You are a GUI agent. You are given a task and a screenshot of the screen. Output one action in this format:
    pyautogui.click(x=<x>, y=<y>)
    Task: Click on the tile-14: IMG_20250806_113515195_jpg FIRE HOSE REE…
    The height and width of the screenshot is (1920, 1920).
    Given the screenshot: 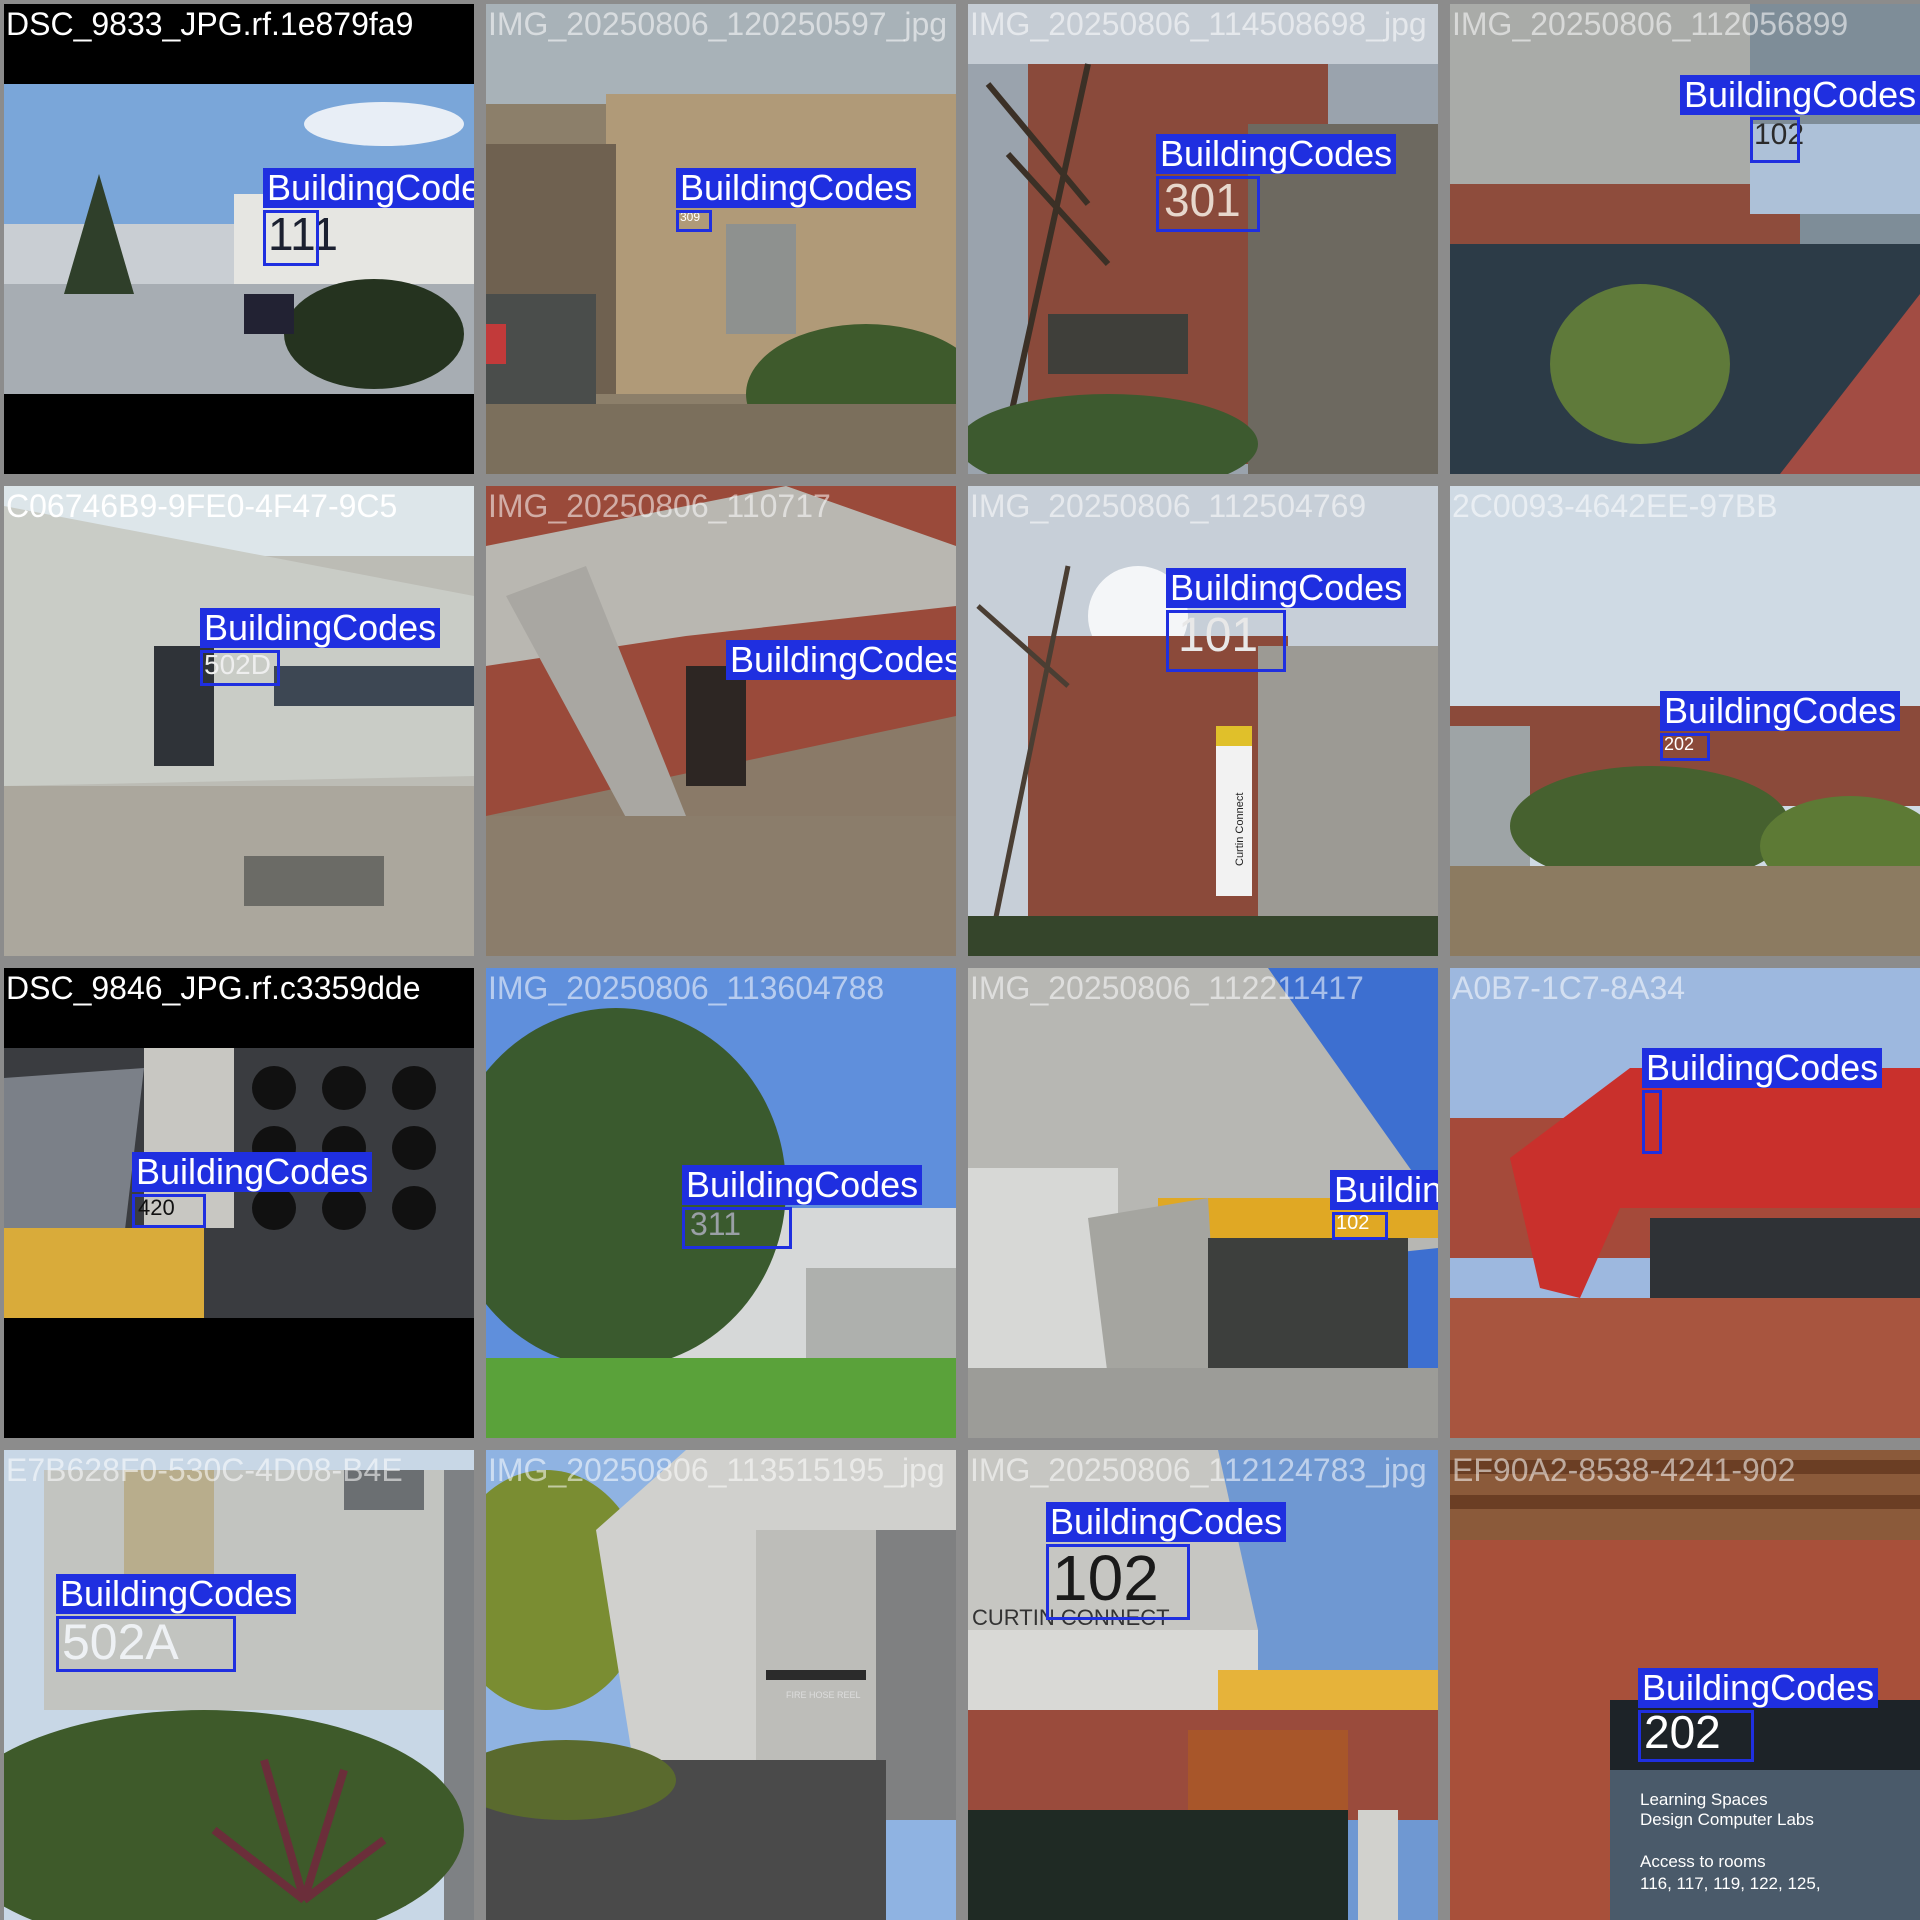 What is the action you would take?
    pyautogui.click(x=721, y=1685)
    